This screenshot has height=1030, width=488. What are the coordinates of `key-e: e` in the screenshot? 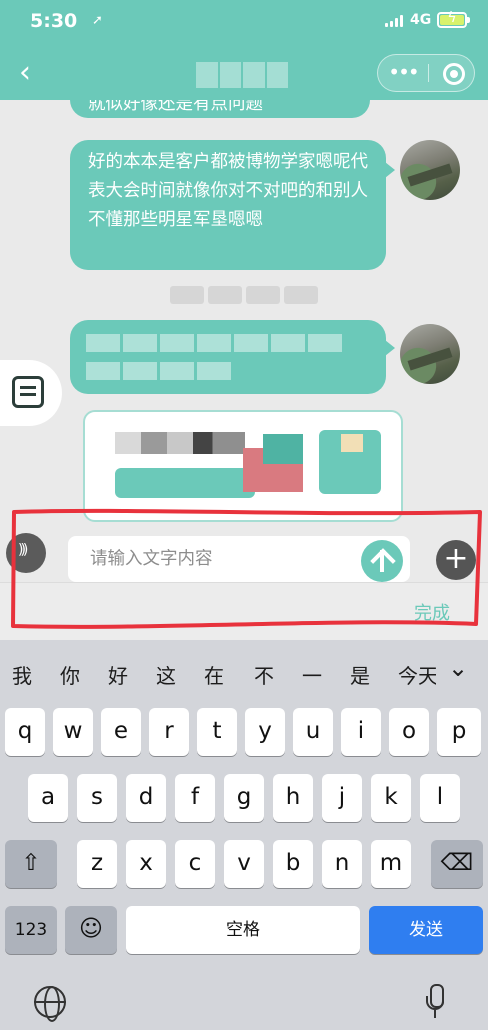 It's located at (121, 732).